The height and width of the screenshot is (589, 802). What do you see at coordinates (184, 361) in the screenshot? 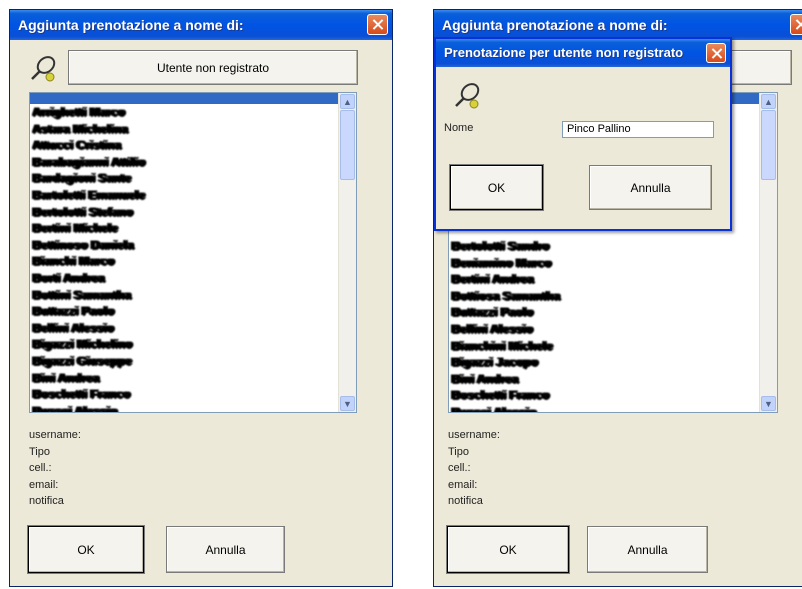
I see `list-item: Bigazzi Giuseppe` at bounding box center [184, 361].